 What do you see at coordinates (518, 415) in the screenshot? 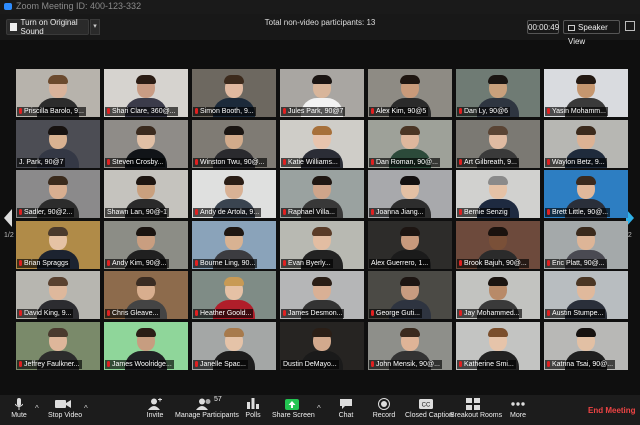
I see `more-label: More` at bounding box center [518, 415].